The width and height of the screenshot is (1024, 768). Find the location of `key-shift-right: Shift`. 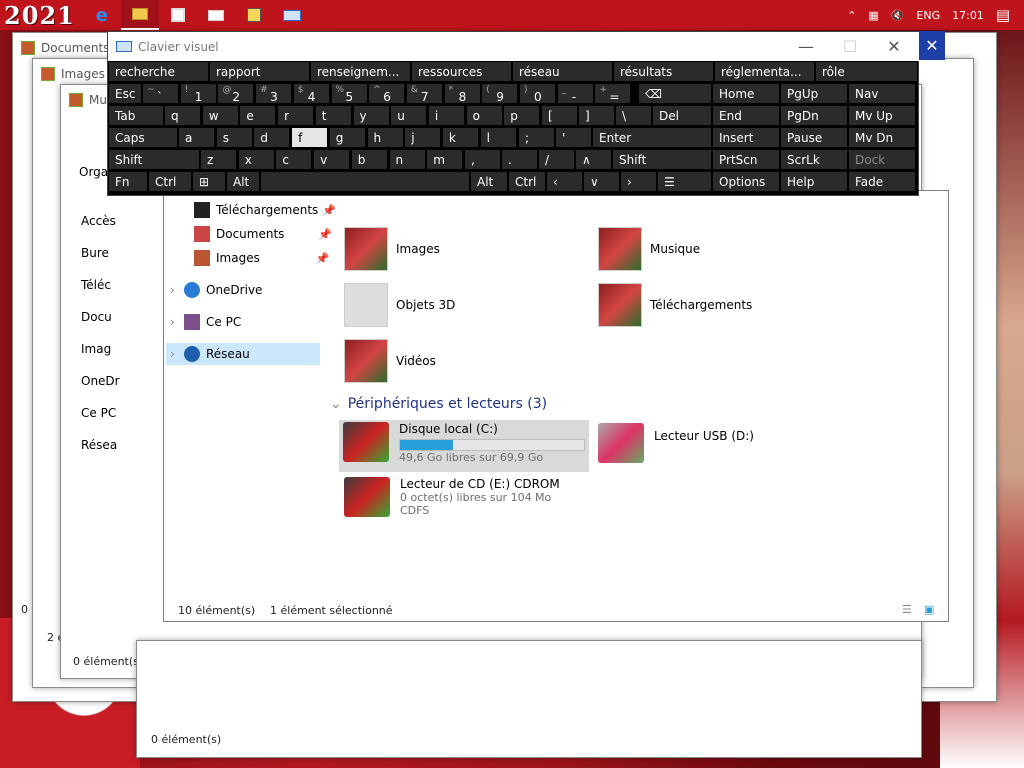

key-shift-right: Shift is located at coordinates (662, 159).